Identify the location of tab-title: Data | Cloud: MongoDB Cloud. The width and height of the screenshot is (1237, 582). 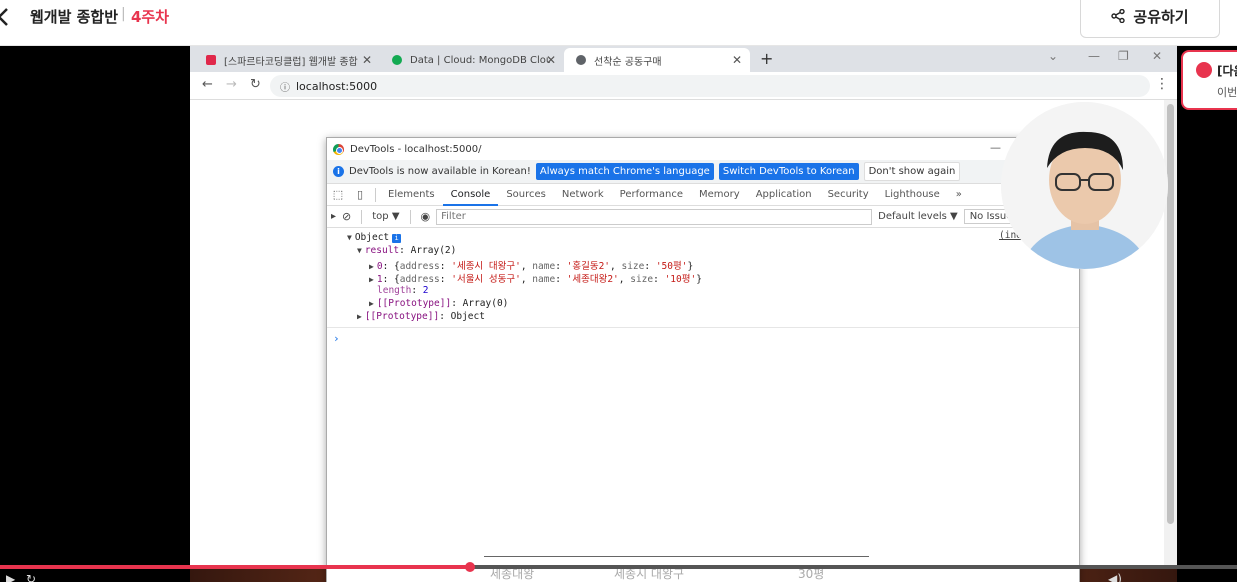
(480, 60).